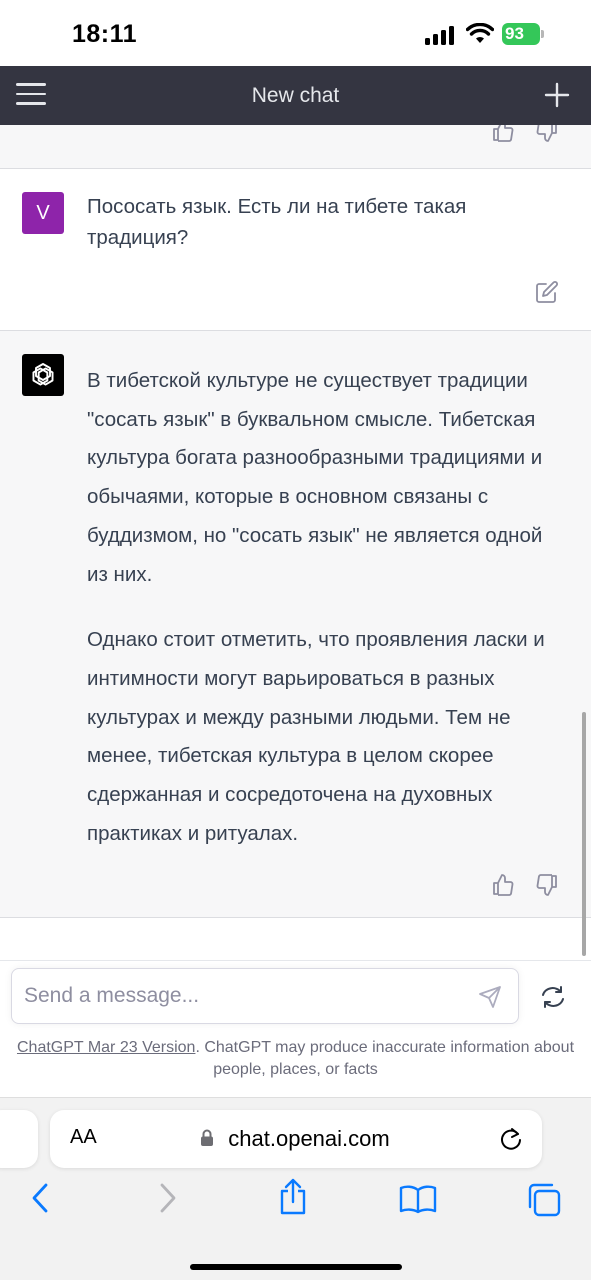 This screenshot has height=1280, width=591. I want to click on message-input, so click(244, 996).